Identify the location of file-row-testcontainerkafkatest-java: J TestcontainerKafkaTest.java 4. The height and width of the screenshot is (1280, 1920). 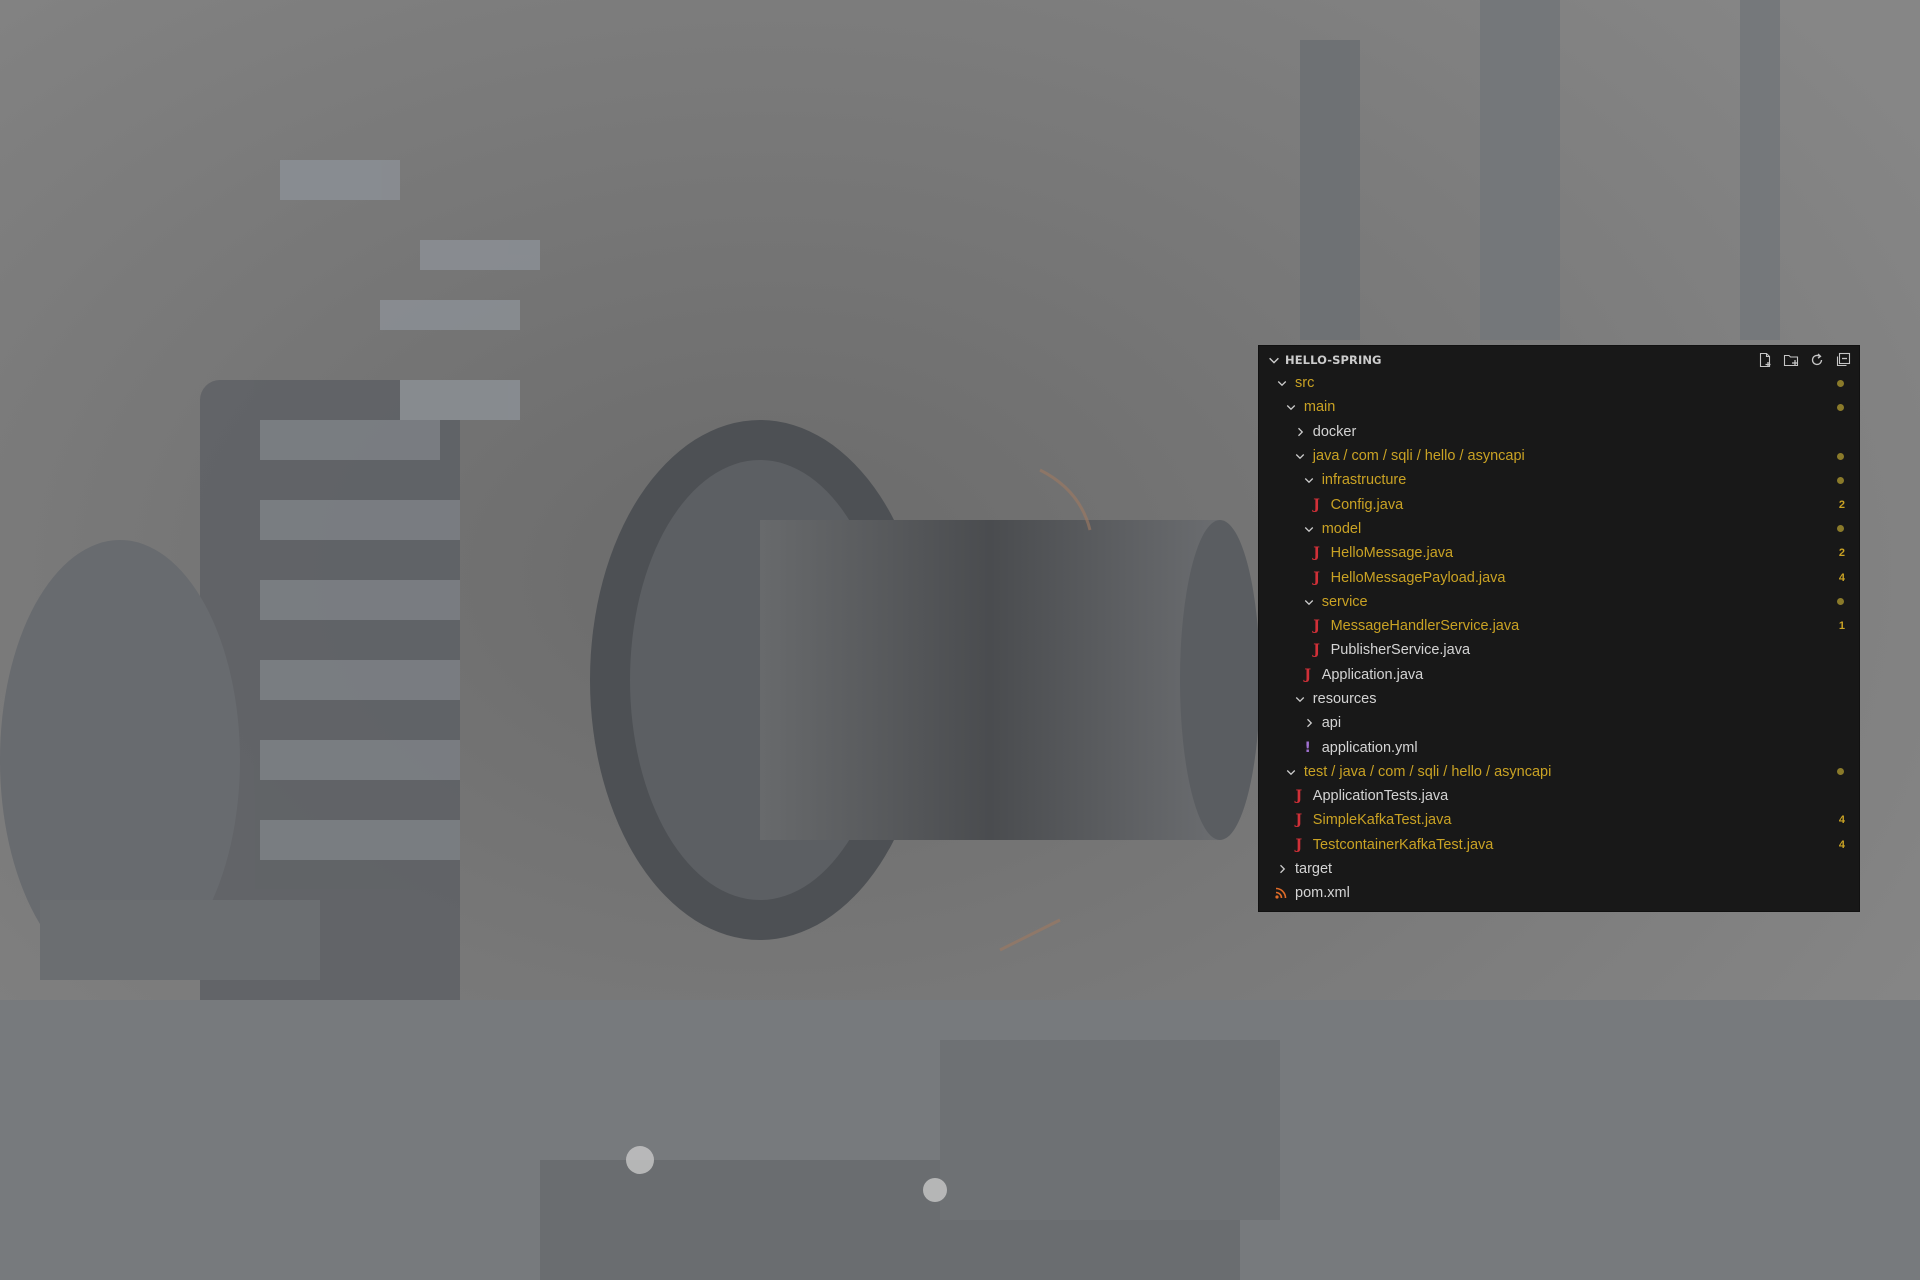
(1559, 845).